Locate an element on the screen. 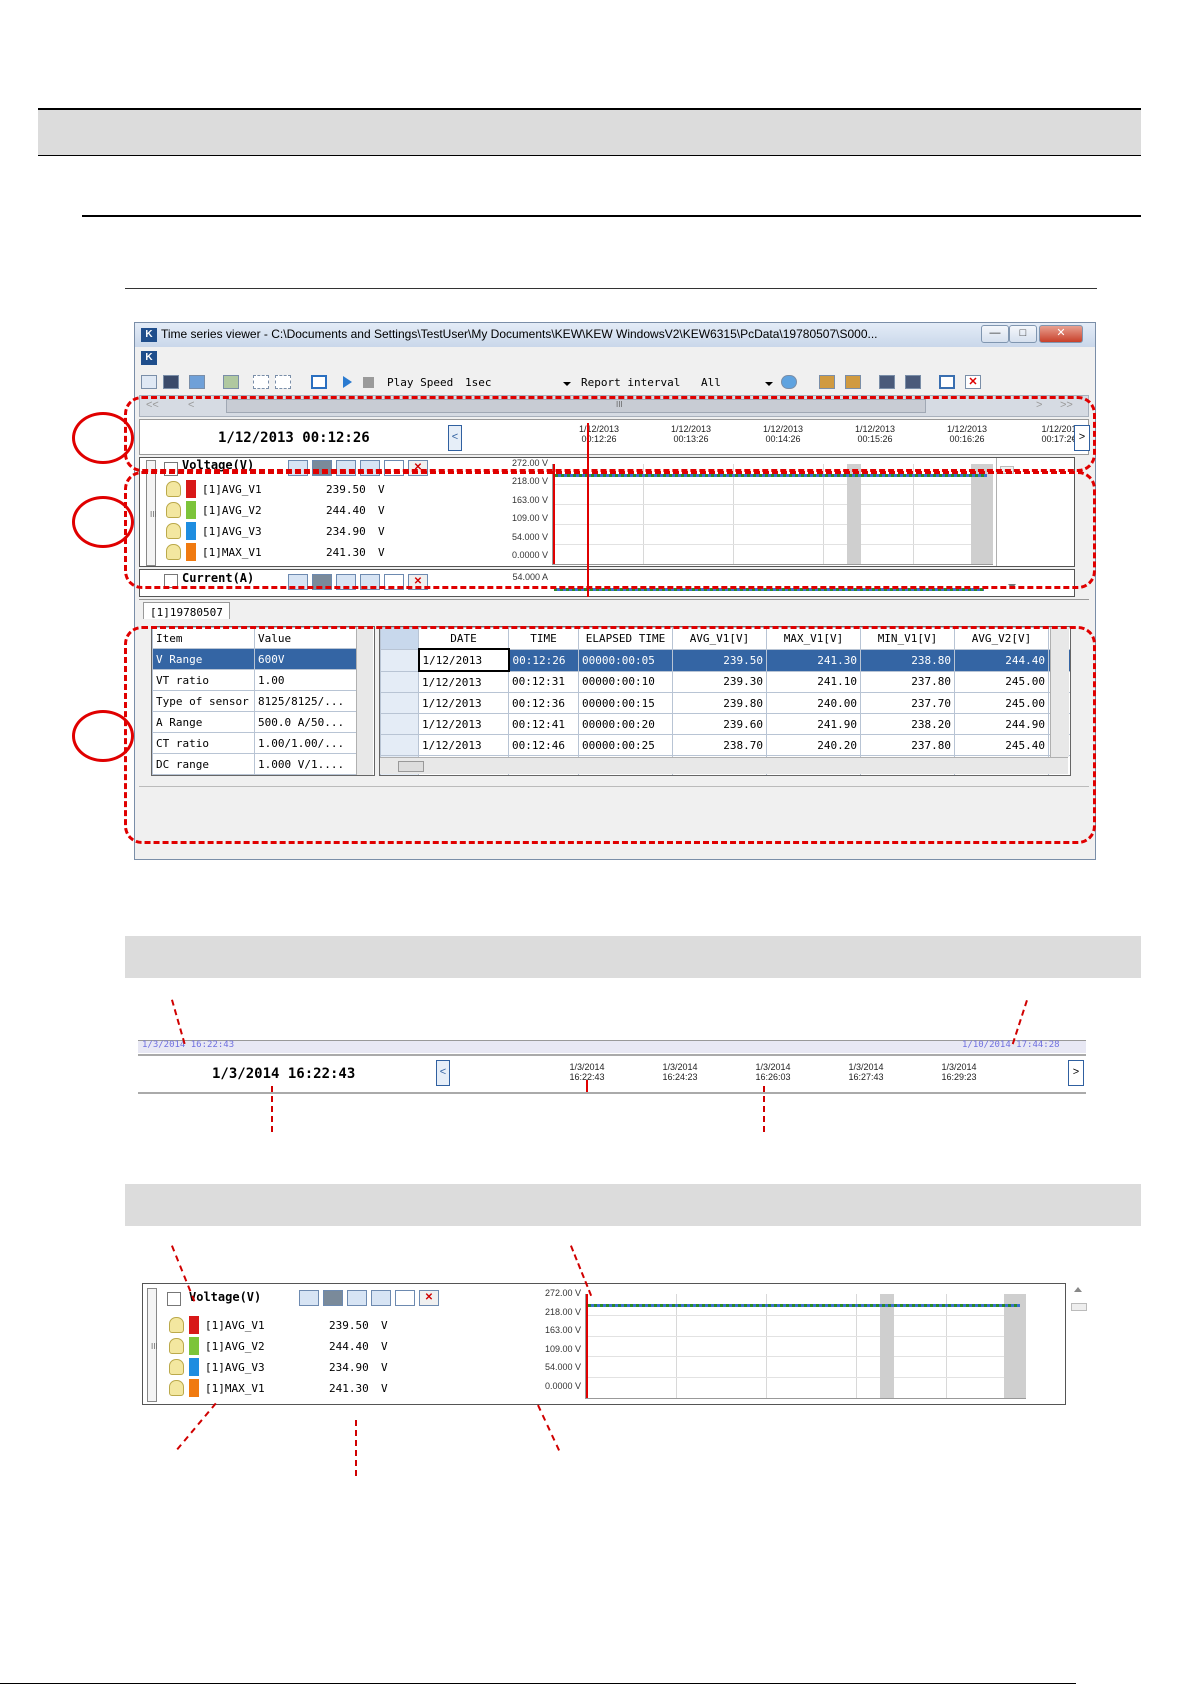 The image size is (1192, 1685). y-tick-label: 54.000 V is located at coordinates (562, 1367).